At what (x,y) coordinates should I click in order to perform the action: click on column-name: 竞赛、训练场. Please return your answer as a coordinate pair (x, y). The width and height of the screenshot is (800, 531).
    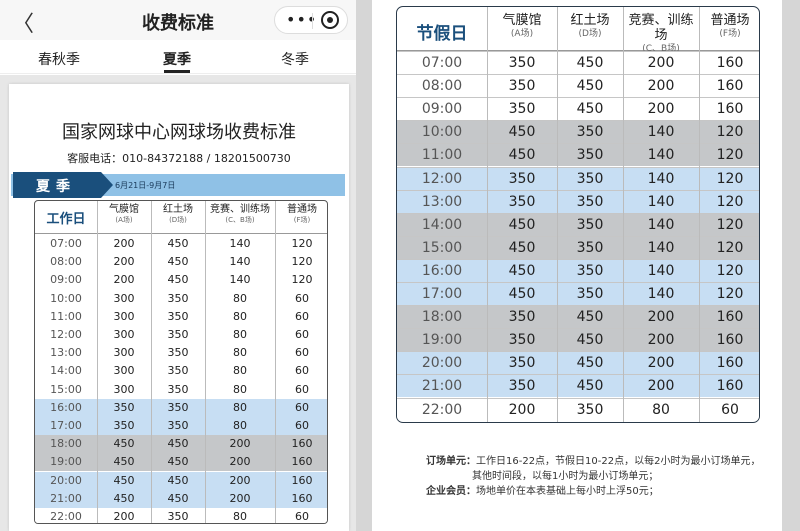
    Looking at the image, I should click on (661, 28).